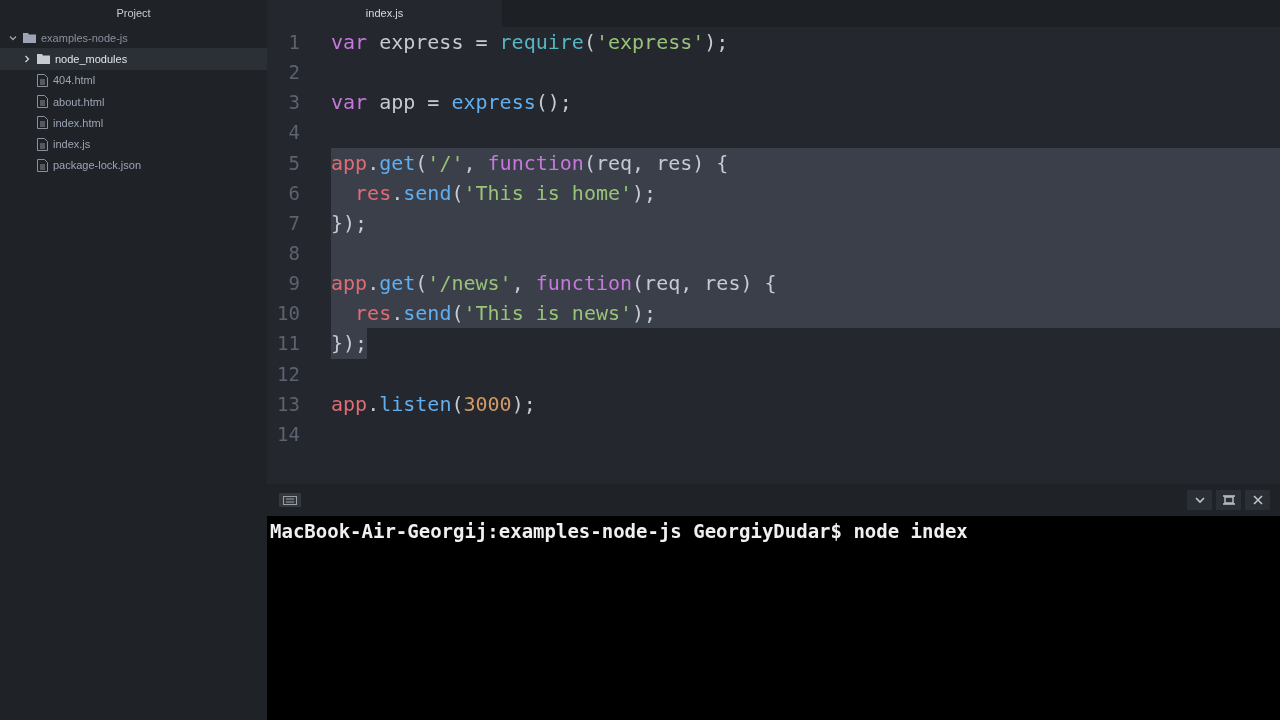 This screenshot has width=1280, height=720. Describe the element at coordinates (294, 102) in the screenshot. I see `line-number: 3` at that location.